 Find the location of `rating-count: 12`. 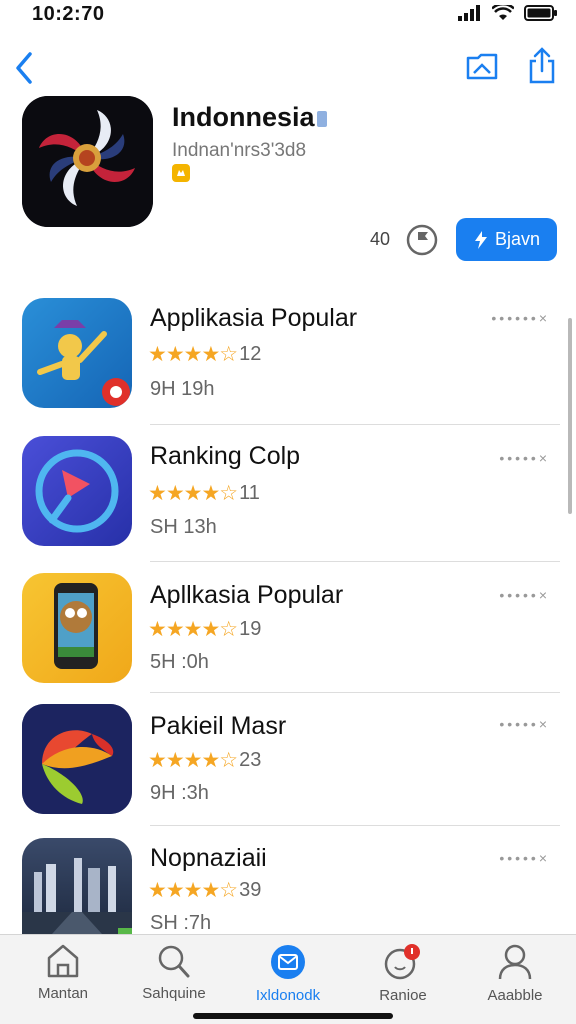

rating-count: 12 is located at coordinates (250, 354).